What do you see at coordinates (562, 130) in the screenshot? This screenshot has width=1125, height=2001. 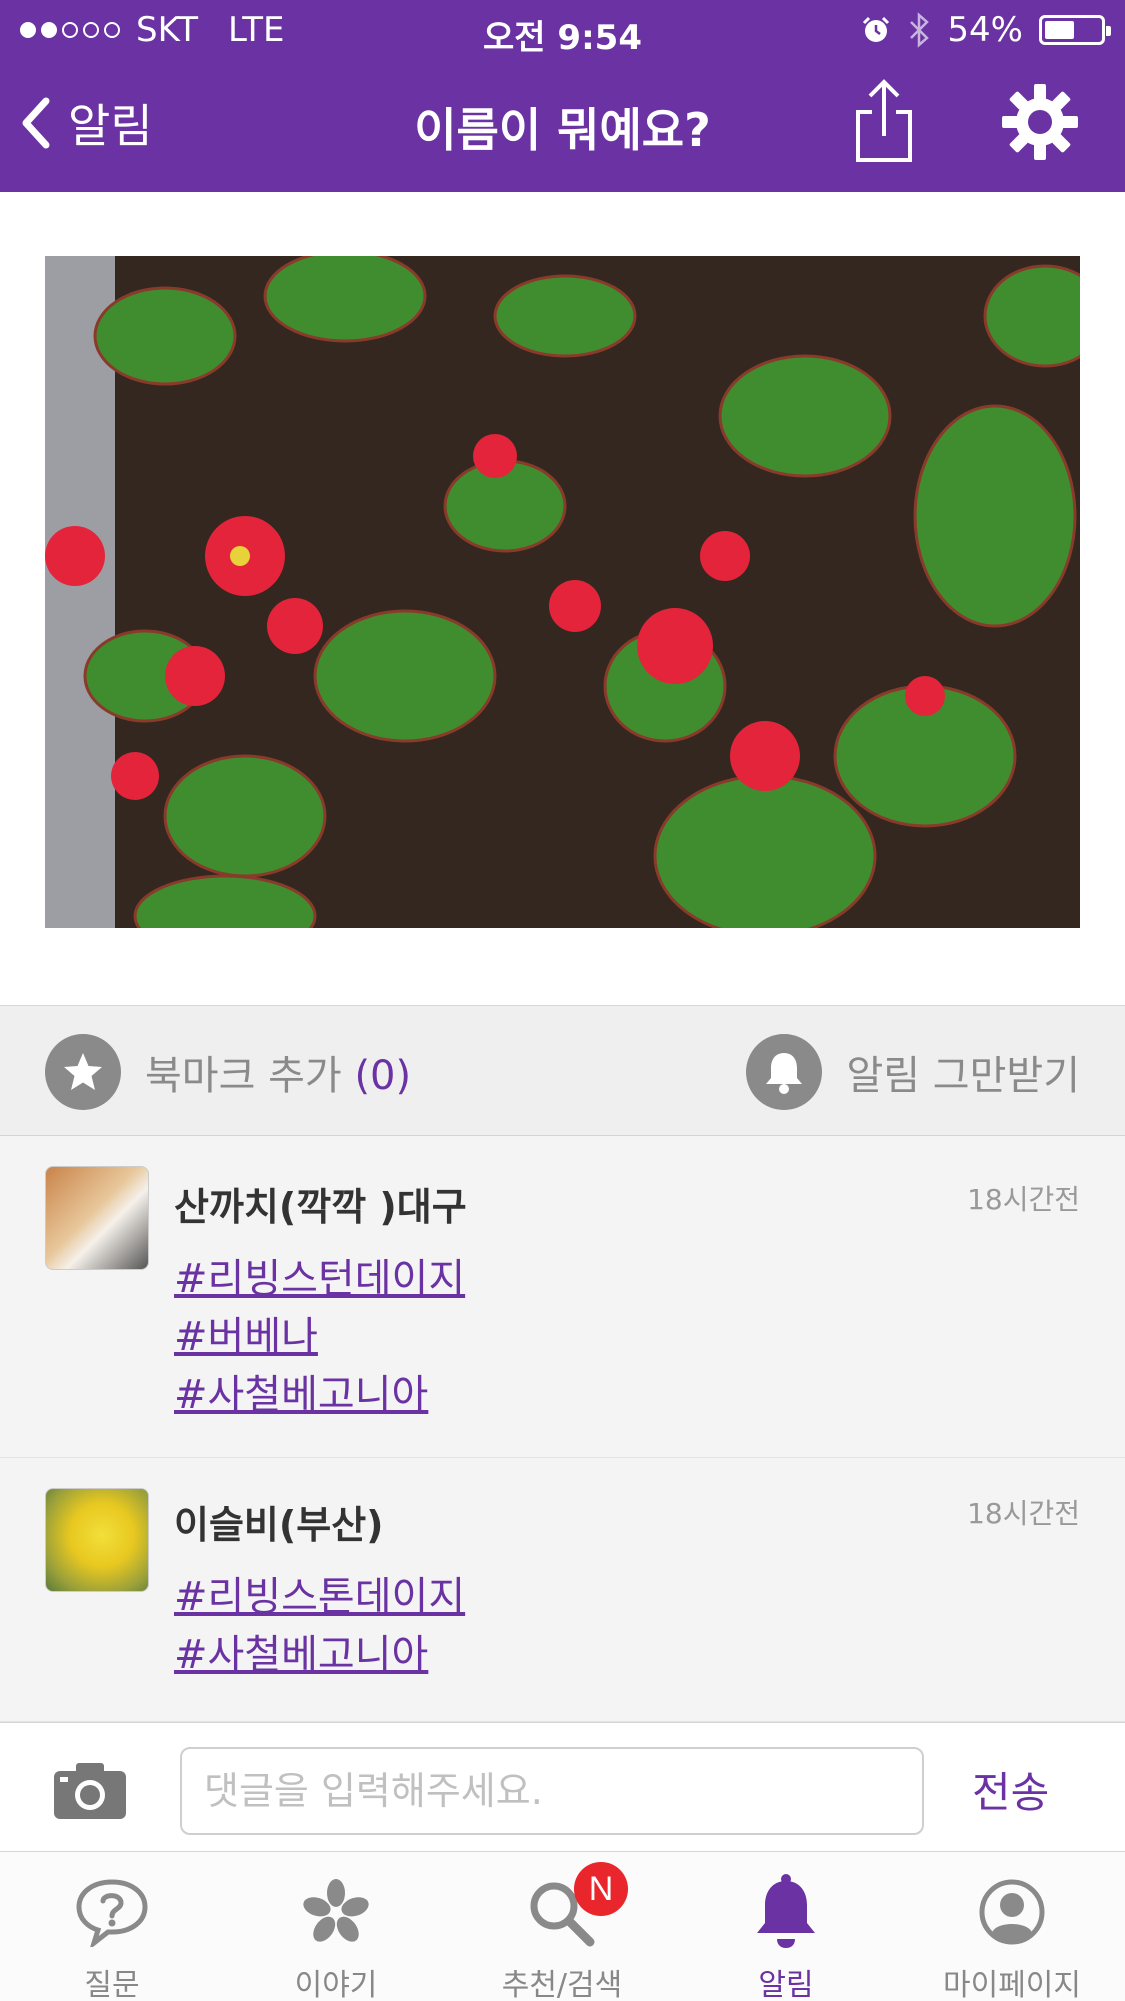 I see `page-title: 이름이 뭐예요?` at bounding box center [562, 130].